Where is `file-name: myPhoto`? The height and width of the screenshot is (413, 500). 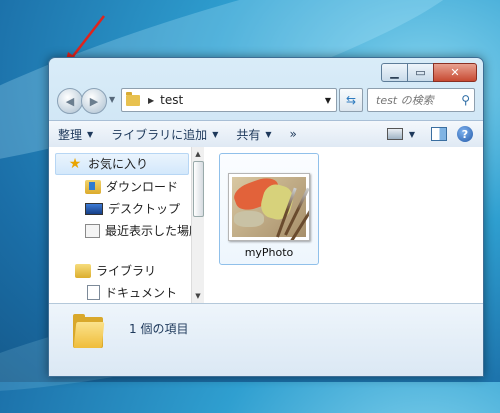 file-name: myPhoto is located at coordinates (269, 252).